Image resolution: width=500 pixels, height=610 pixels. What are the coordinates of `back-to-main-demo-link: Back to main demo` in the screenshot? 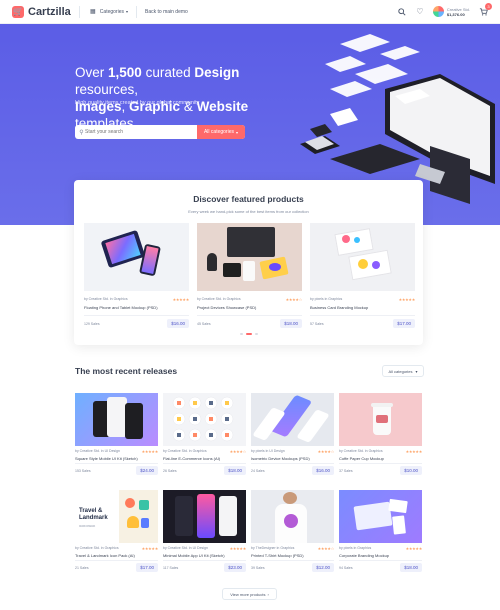 It's located at (166, 12).